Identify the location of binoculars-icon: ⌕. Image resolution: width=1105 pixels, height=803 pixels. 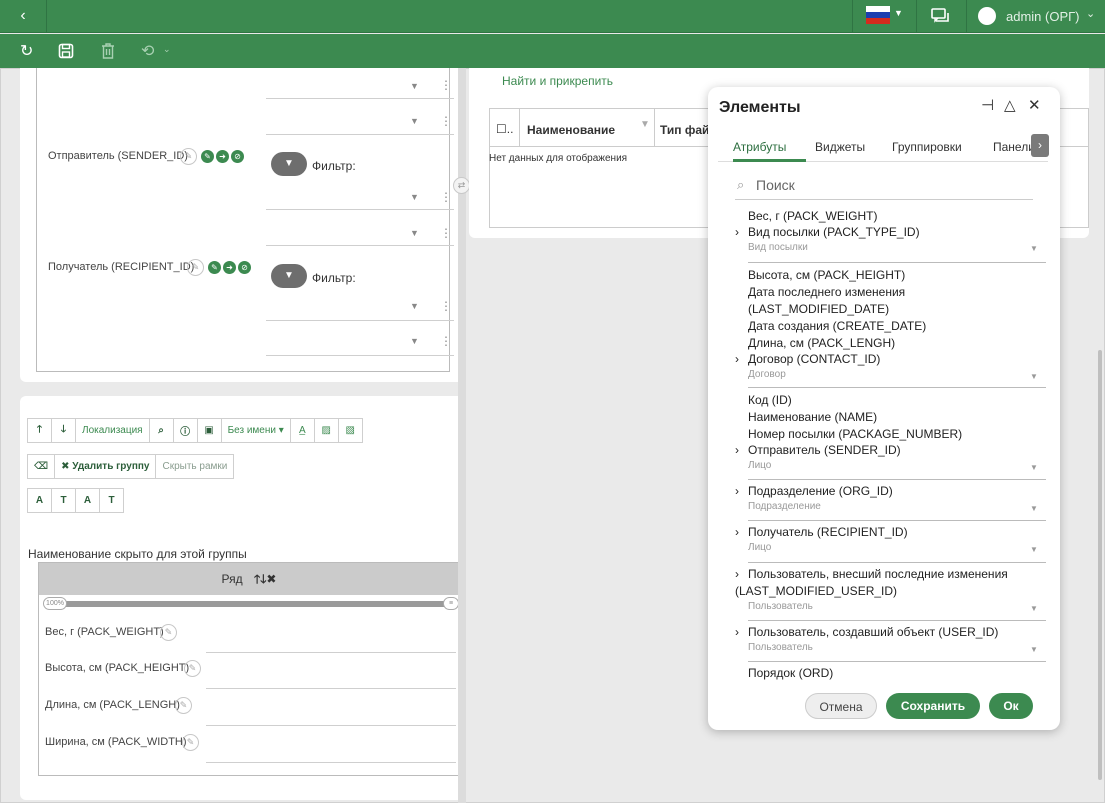
(161, 430).